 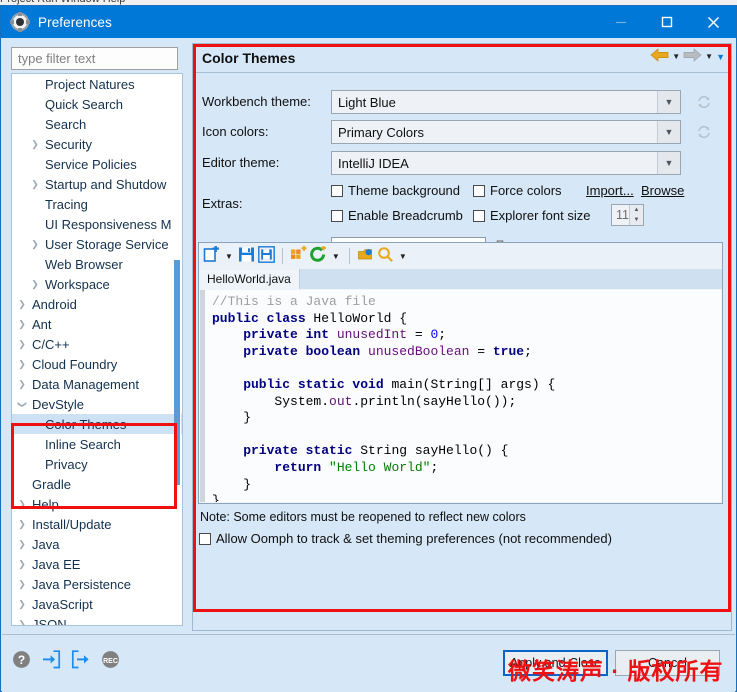 I want to click on forward-dropdown-caret-icon: ▼, so click(x=709, y=56).